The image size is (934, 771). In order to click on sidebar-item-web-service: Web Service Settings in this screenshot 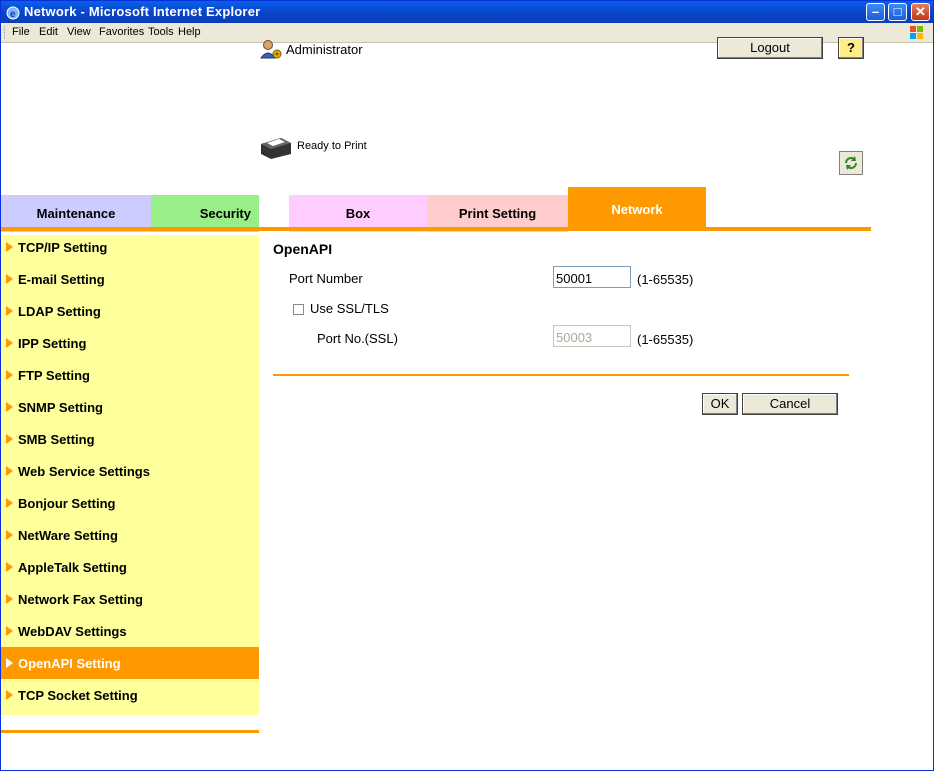, I will do `click(130, 471)`.